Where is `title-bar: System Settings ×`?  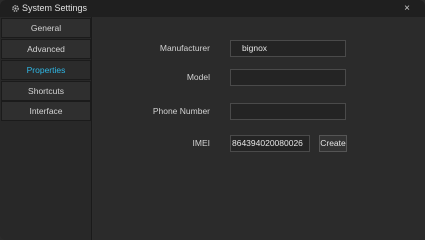 title-bar: System Settings × is located at coordinates (212, 8).